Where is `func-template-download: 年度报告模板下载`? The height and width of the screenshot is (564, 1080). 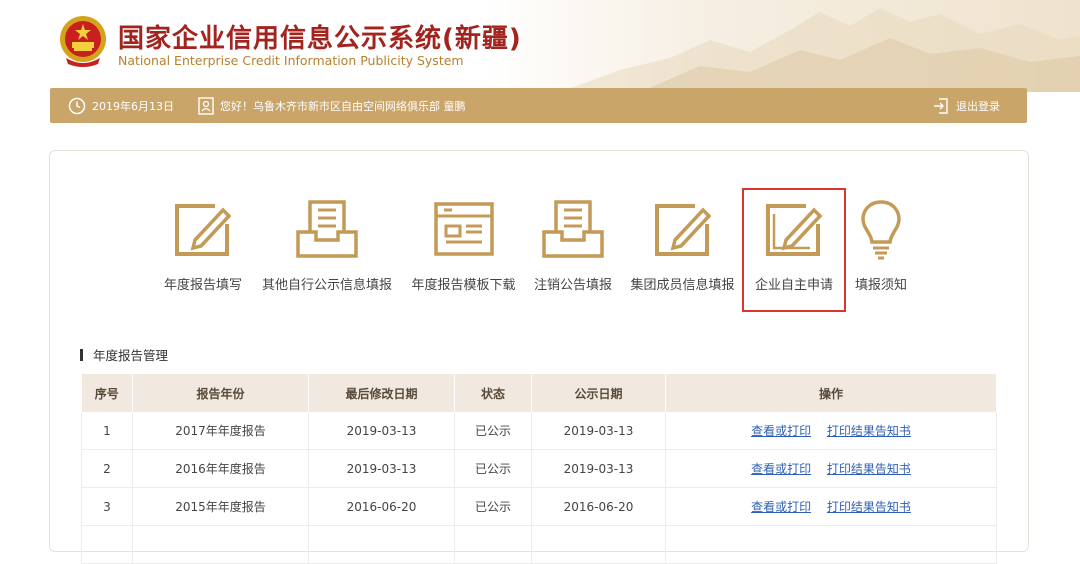
func-template-download: 年度报告模板下载 is located at coordinates (463, 245).